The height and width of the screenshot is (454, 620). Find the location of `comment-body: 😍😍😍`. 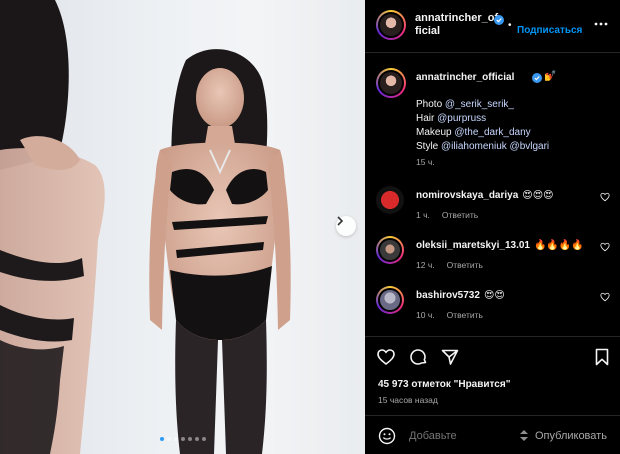

comment-body: 😍😍😍 is located at coordinates (538, 195).